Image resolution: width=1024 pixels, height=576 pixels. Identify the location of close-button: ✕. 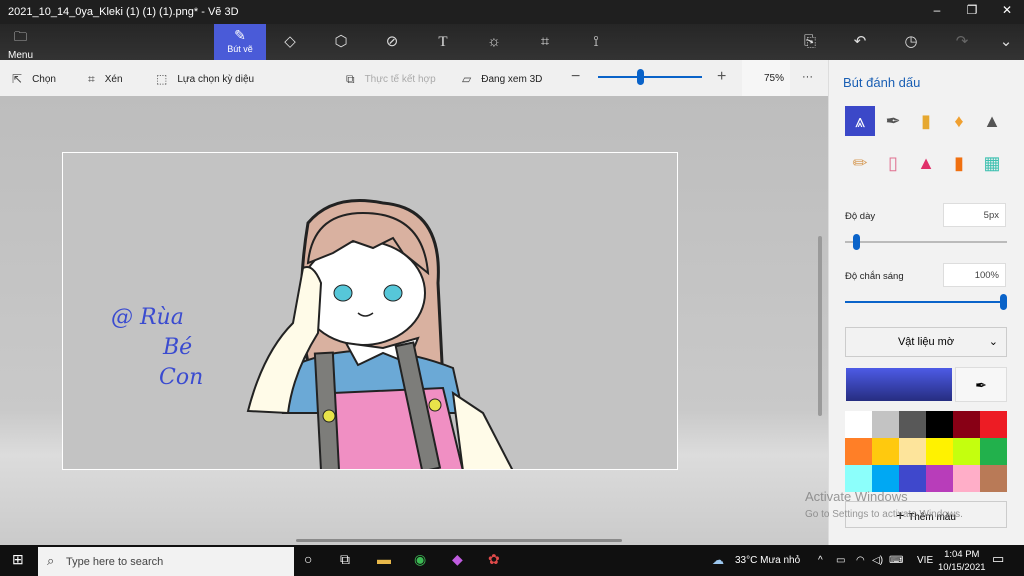
(1007, 10).